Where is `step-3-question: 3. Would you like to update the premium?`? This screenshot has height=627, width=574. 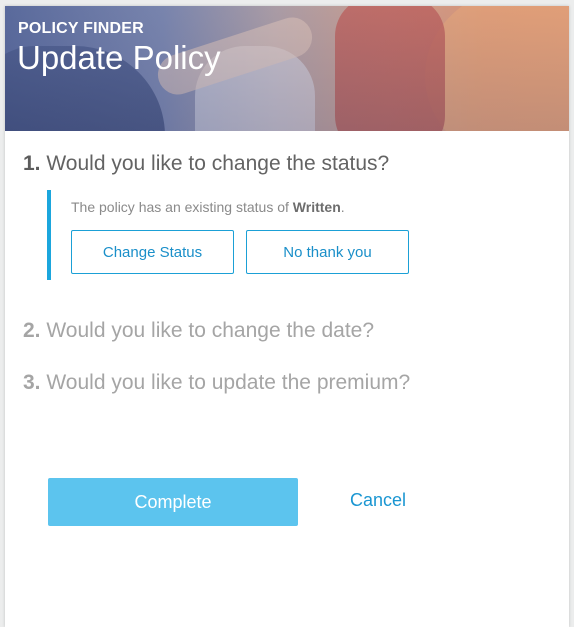
step-3-question: 3. Would you like to update the premium? is located at coordinates (216, 383).